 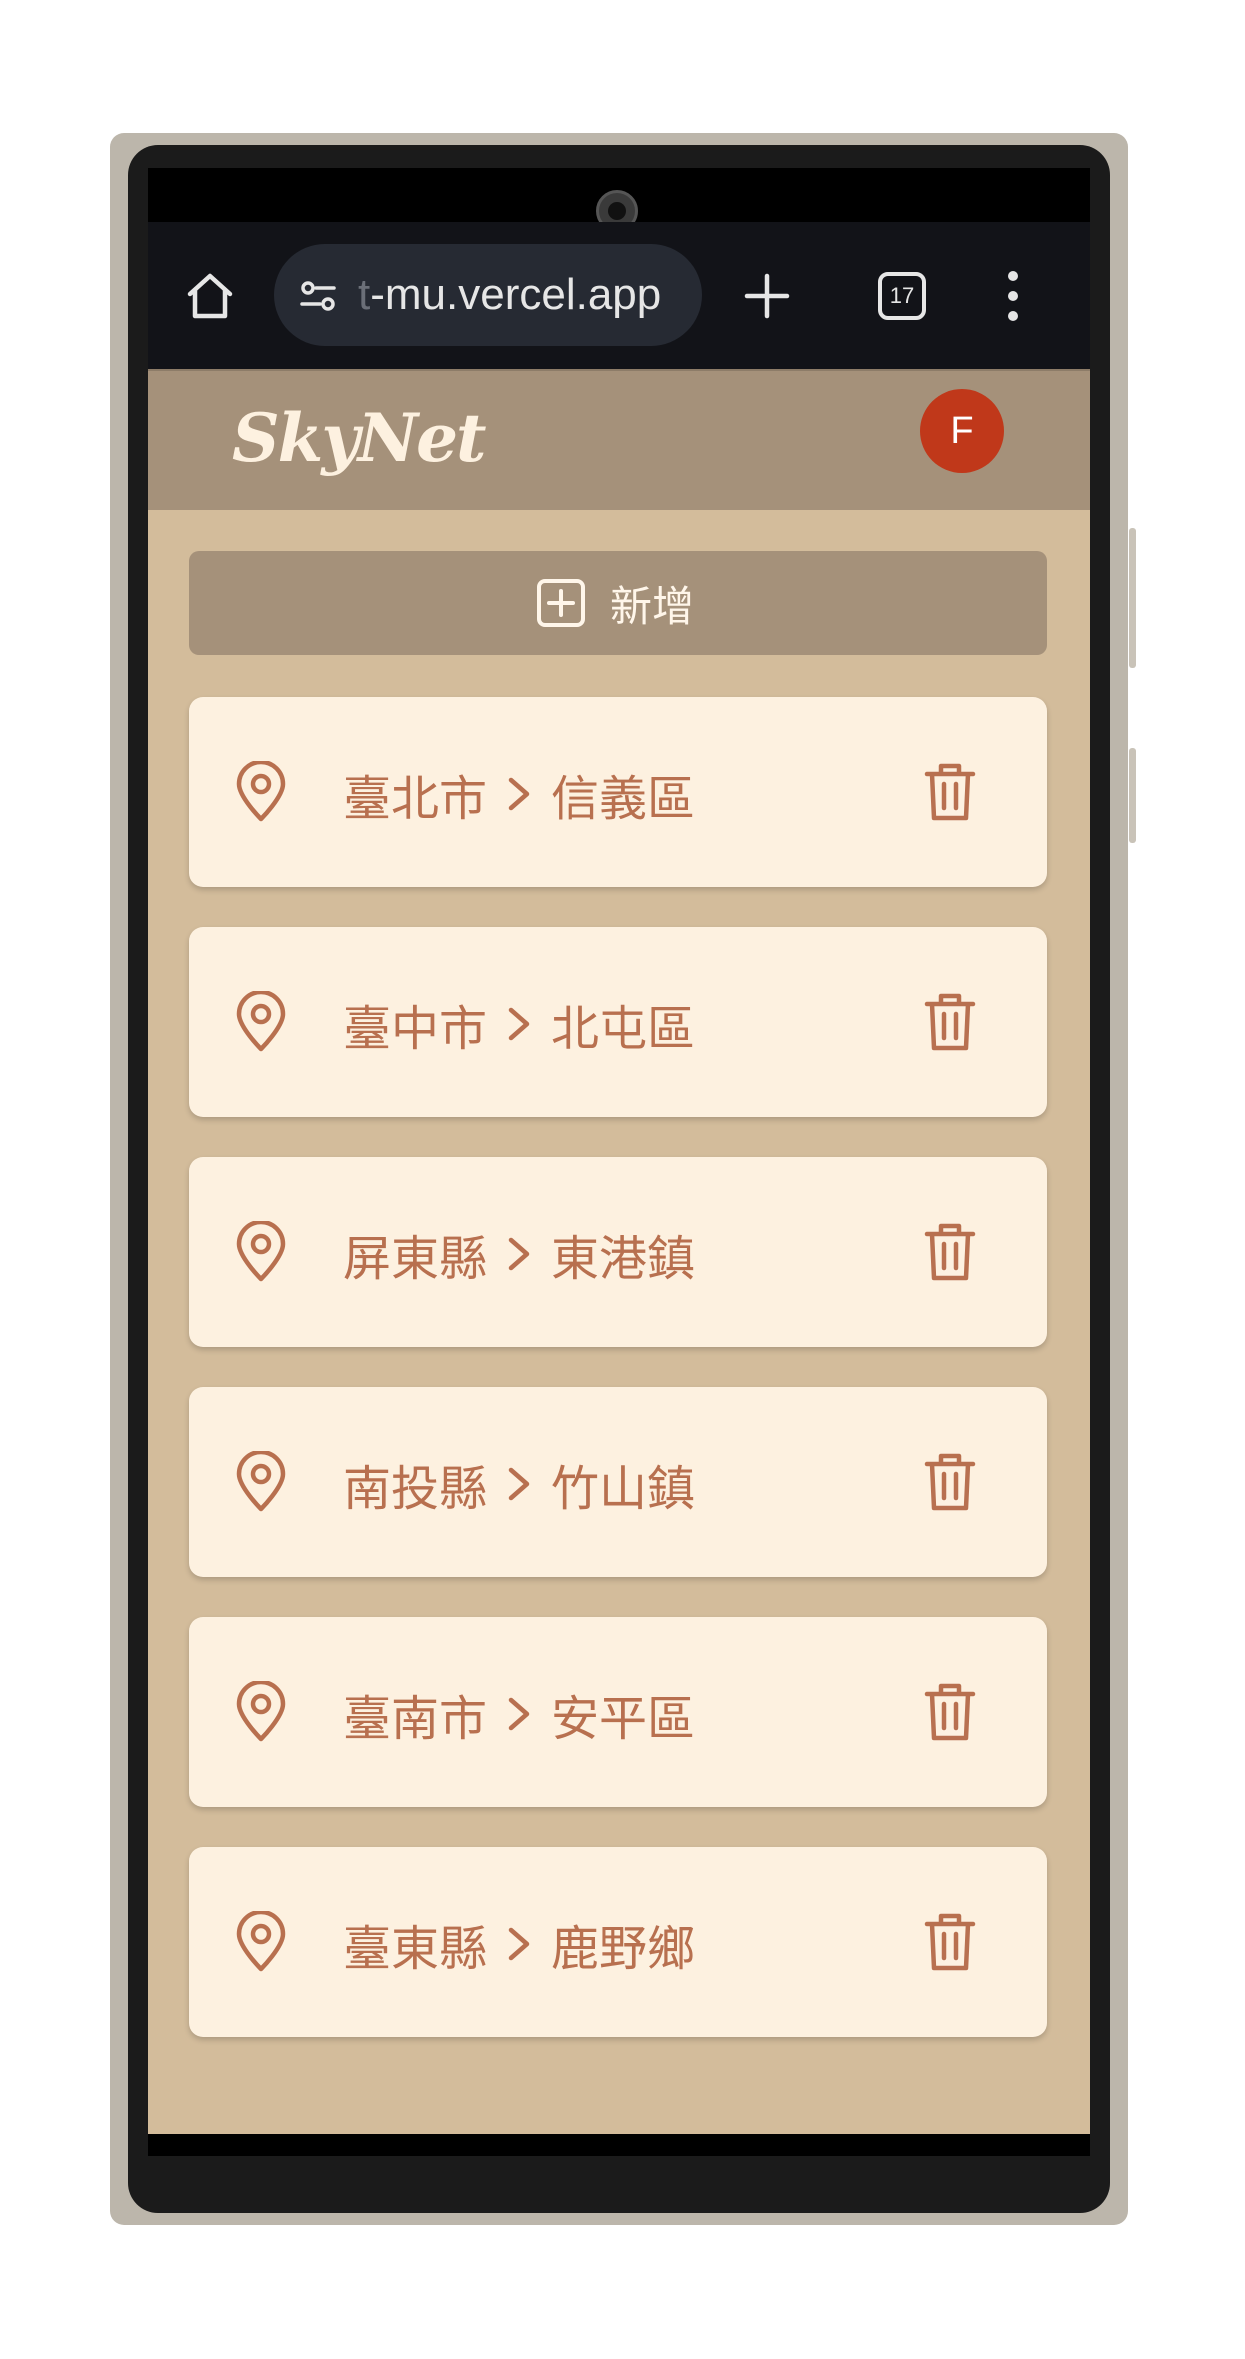 I want to click on add-location-button: 新增, so click(x=618, y=603).